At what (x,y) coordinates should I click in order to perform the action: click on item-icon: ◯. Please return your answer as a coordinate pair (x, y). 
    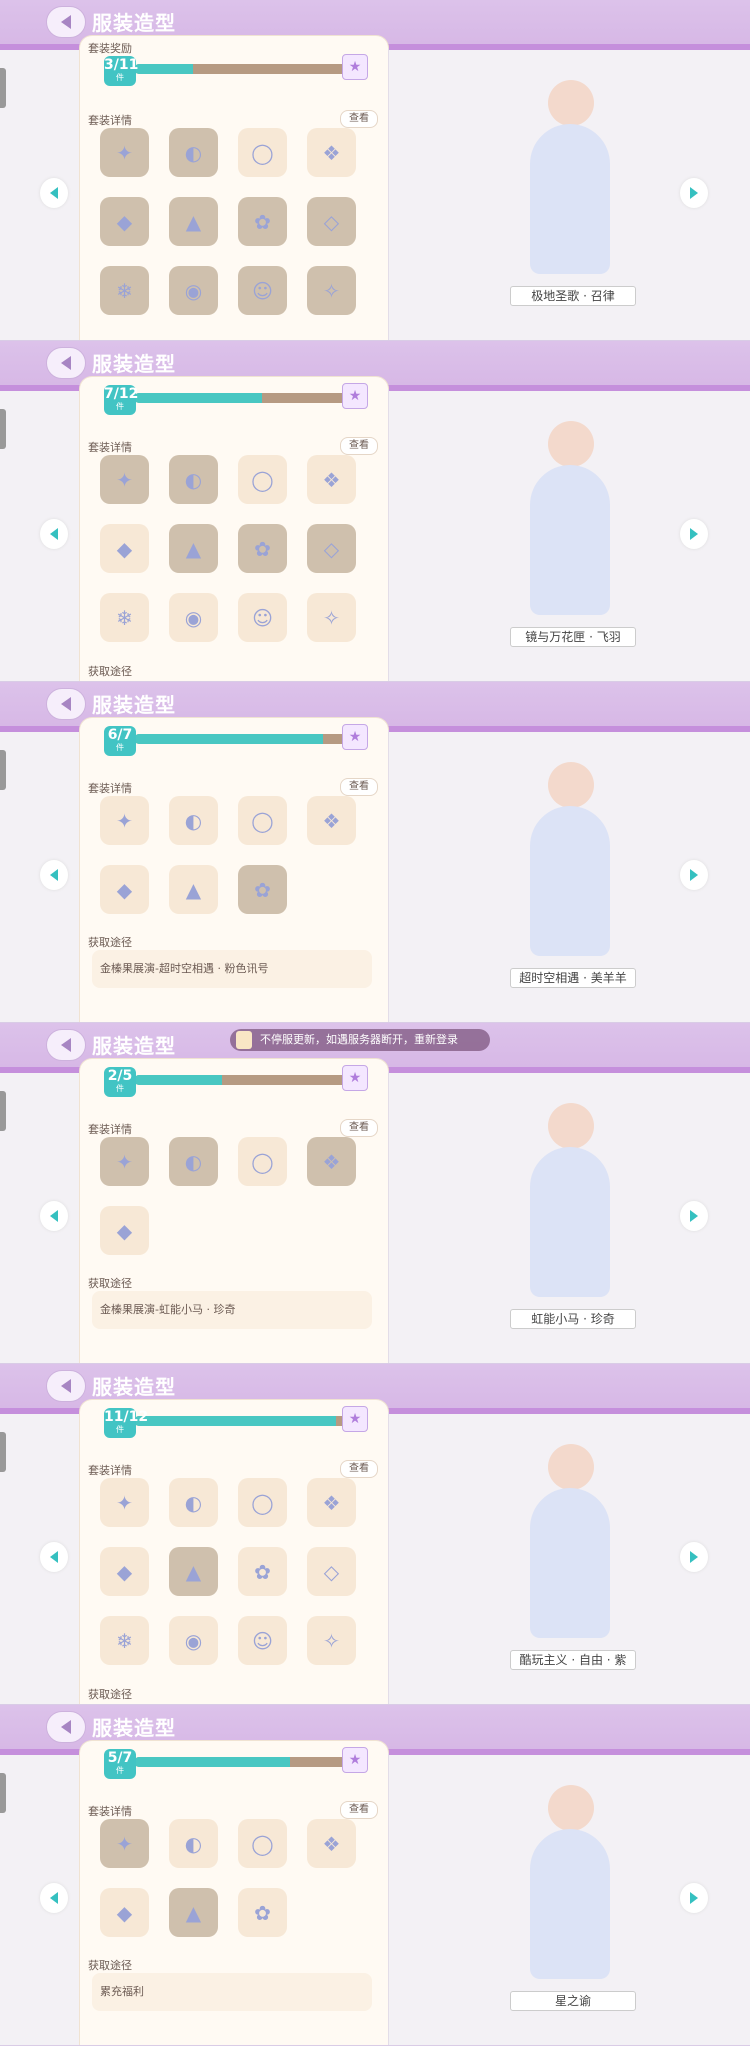
    Looking at the image, I should click on (262, 820).